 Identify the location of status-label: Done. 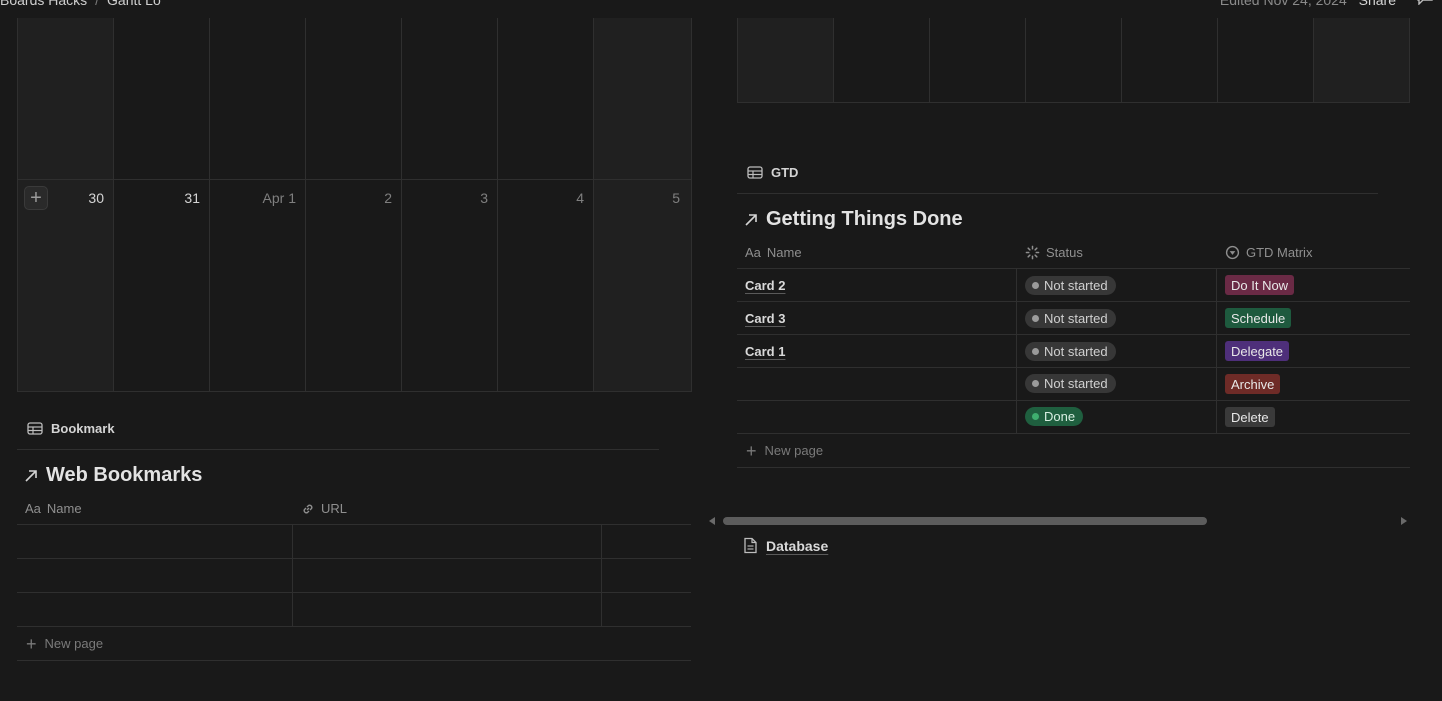
(1060, 416).